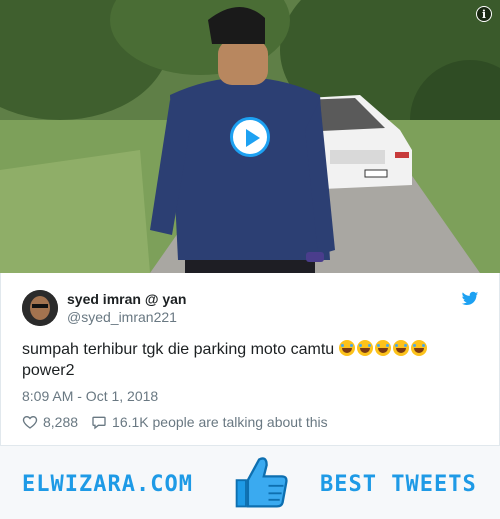 The width and height of the screenshot is (500, 519). I want to click on heart-icon, so click(30, 422).